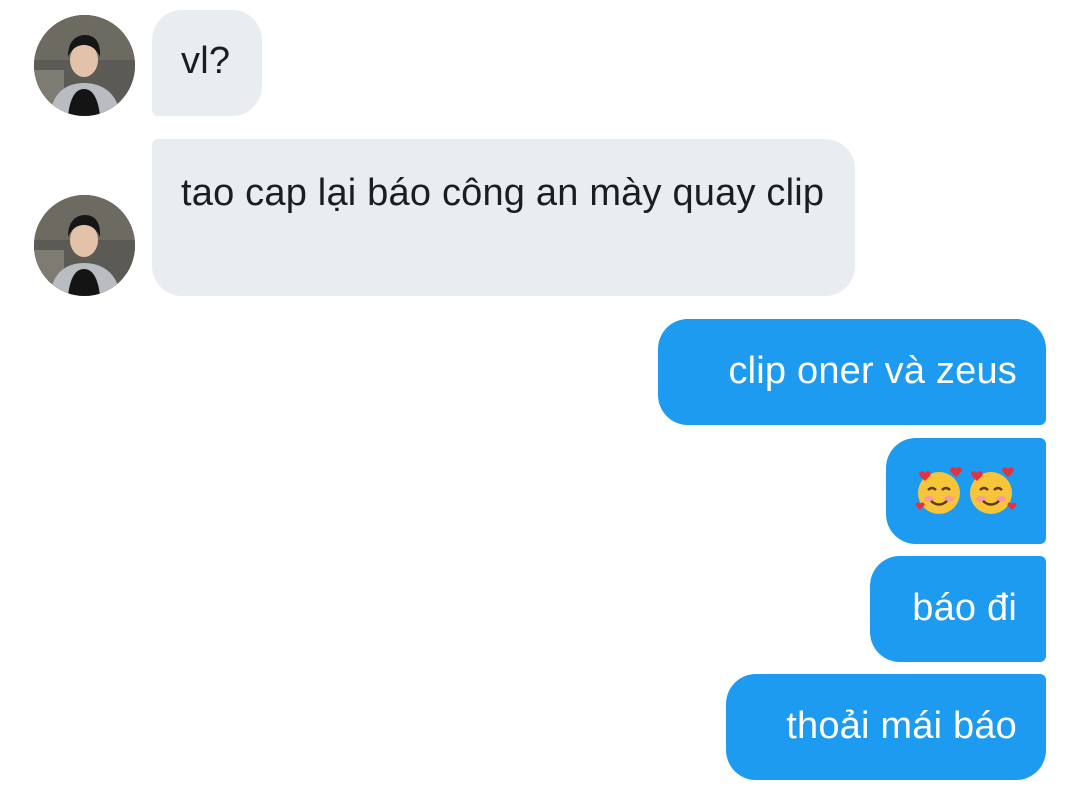 The height and width of the screenshot is (807, 1080). What do you see at coordinates (503, 217) in the screenshot?
I see `incoming-message: tao cap lại báo công an mày quay clip` at bounding box center [503, 217].